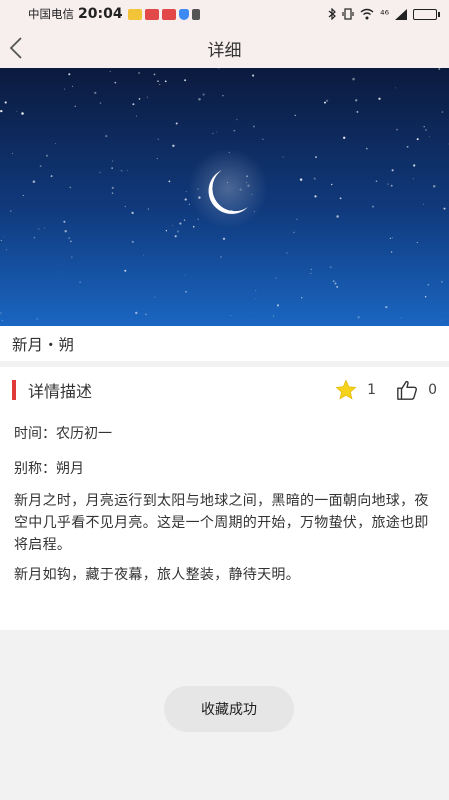 This screenshot has height=800, width=449. Describe the element at coordinates (407, 390) in the screenshot. I see `thumbs-up-icon` at that location.